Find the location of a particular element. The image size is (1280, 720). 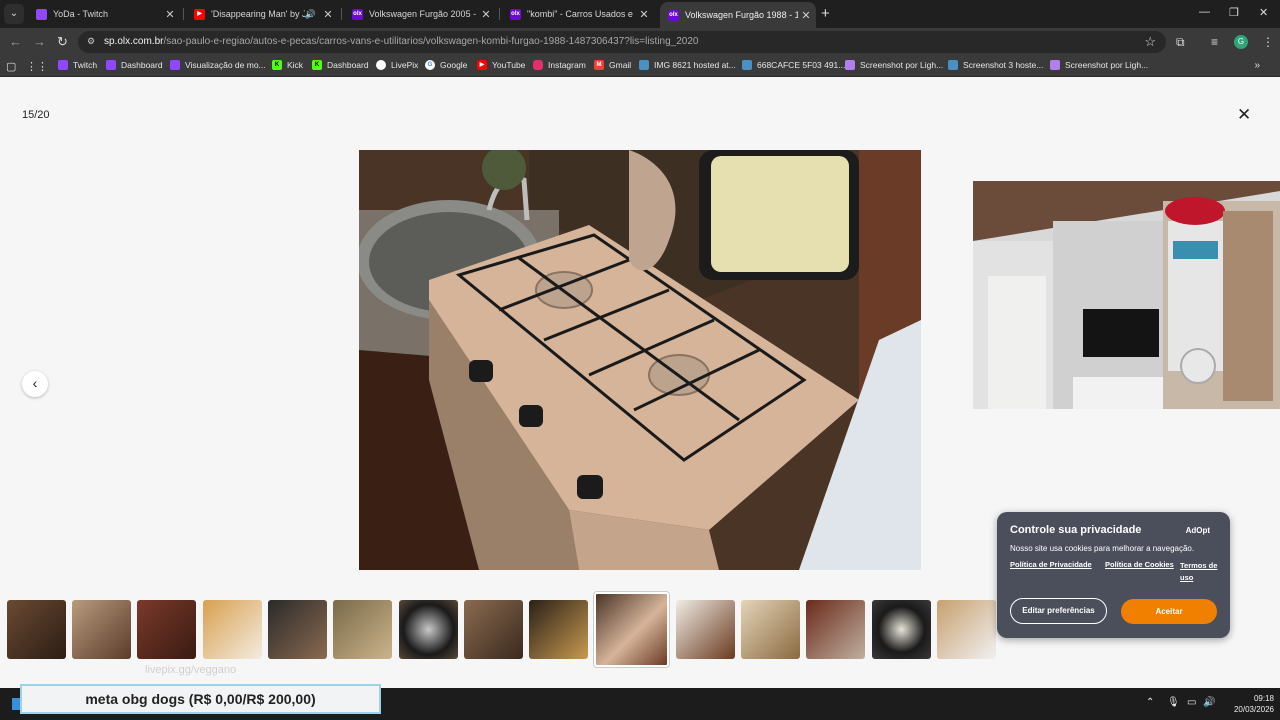

thumbnail-15-active is located at coordinates (631, 629).